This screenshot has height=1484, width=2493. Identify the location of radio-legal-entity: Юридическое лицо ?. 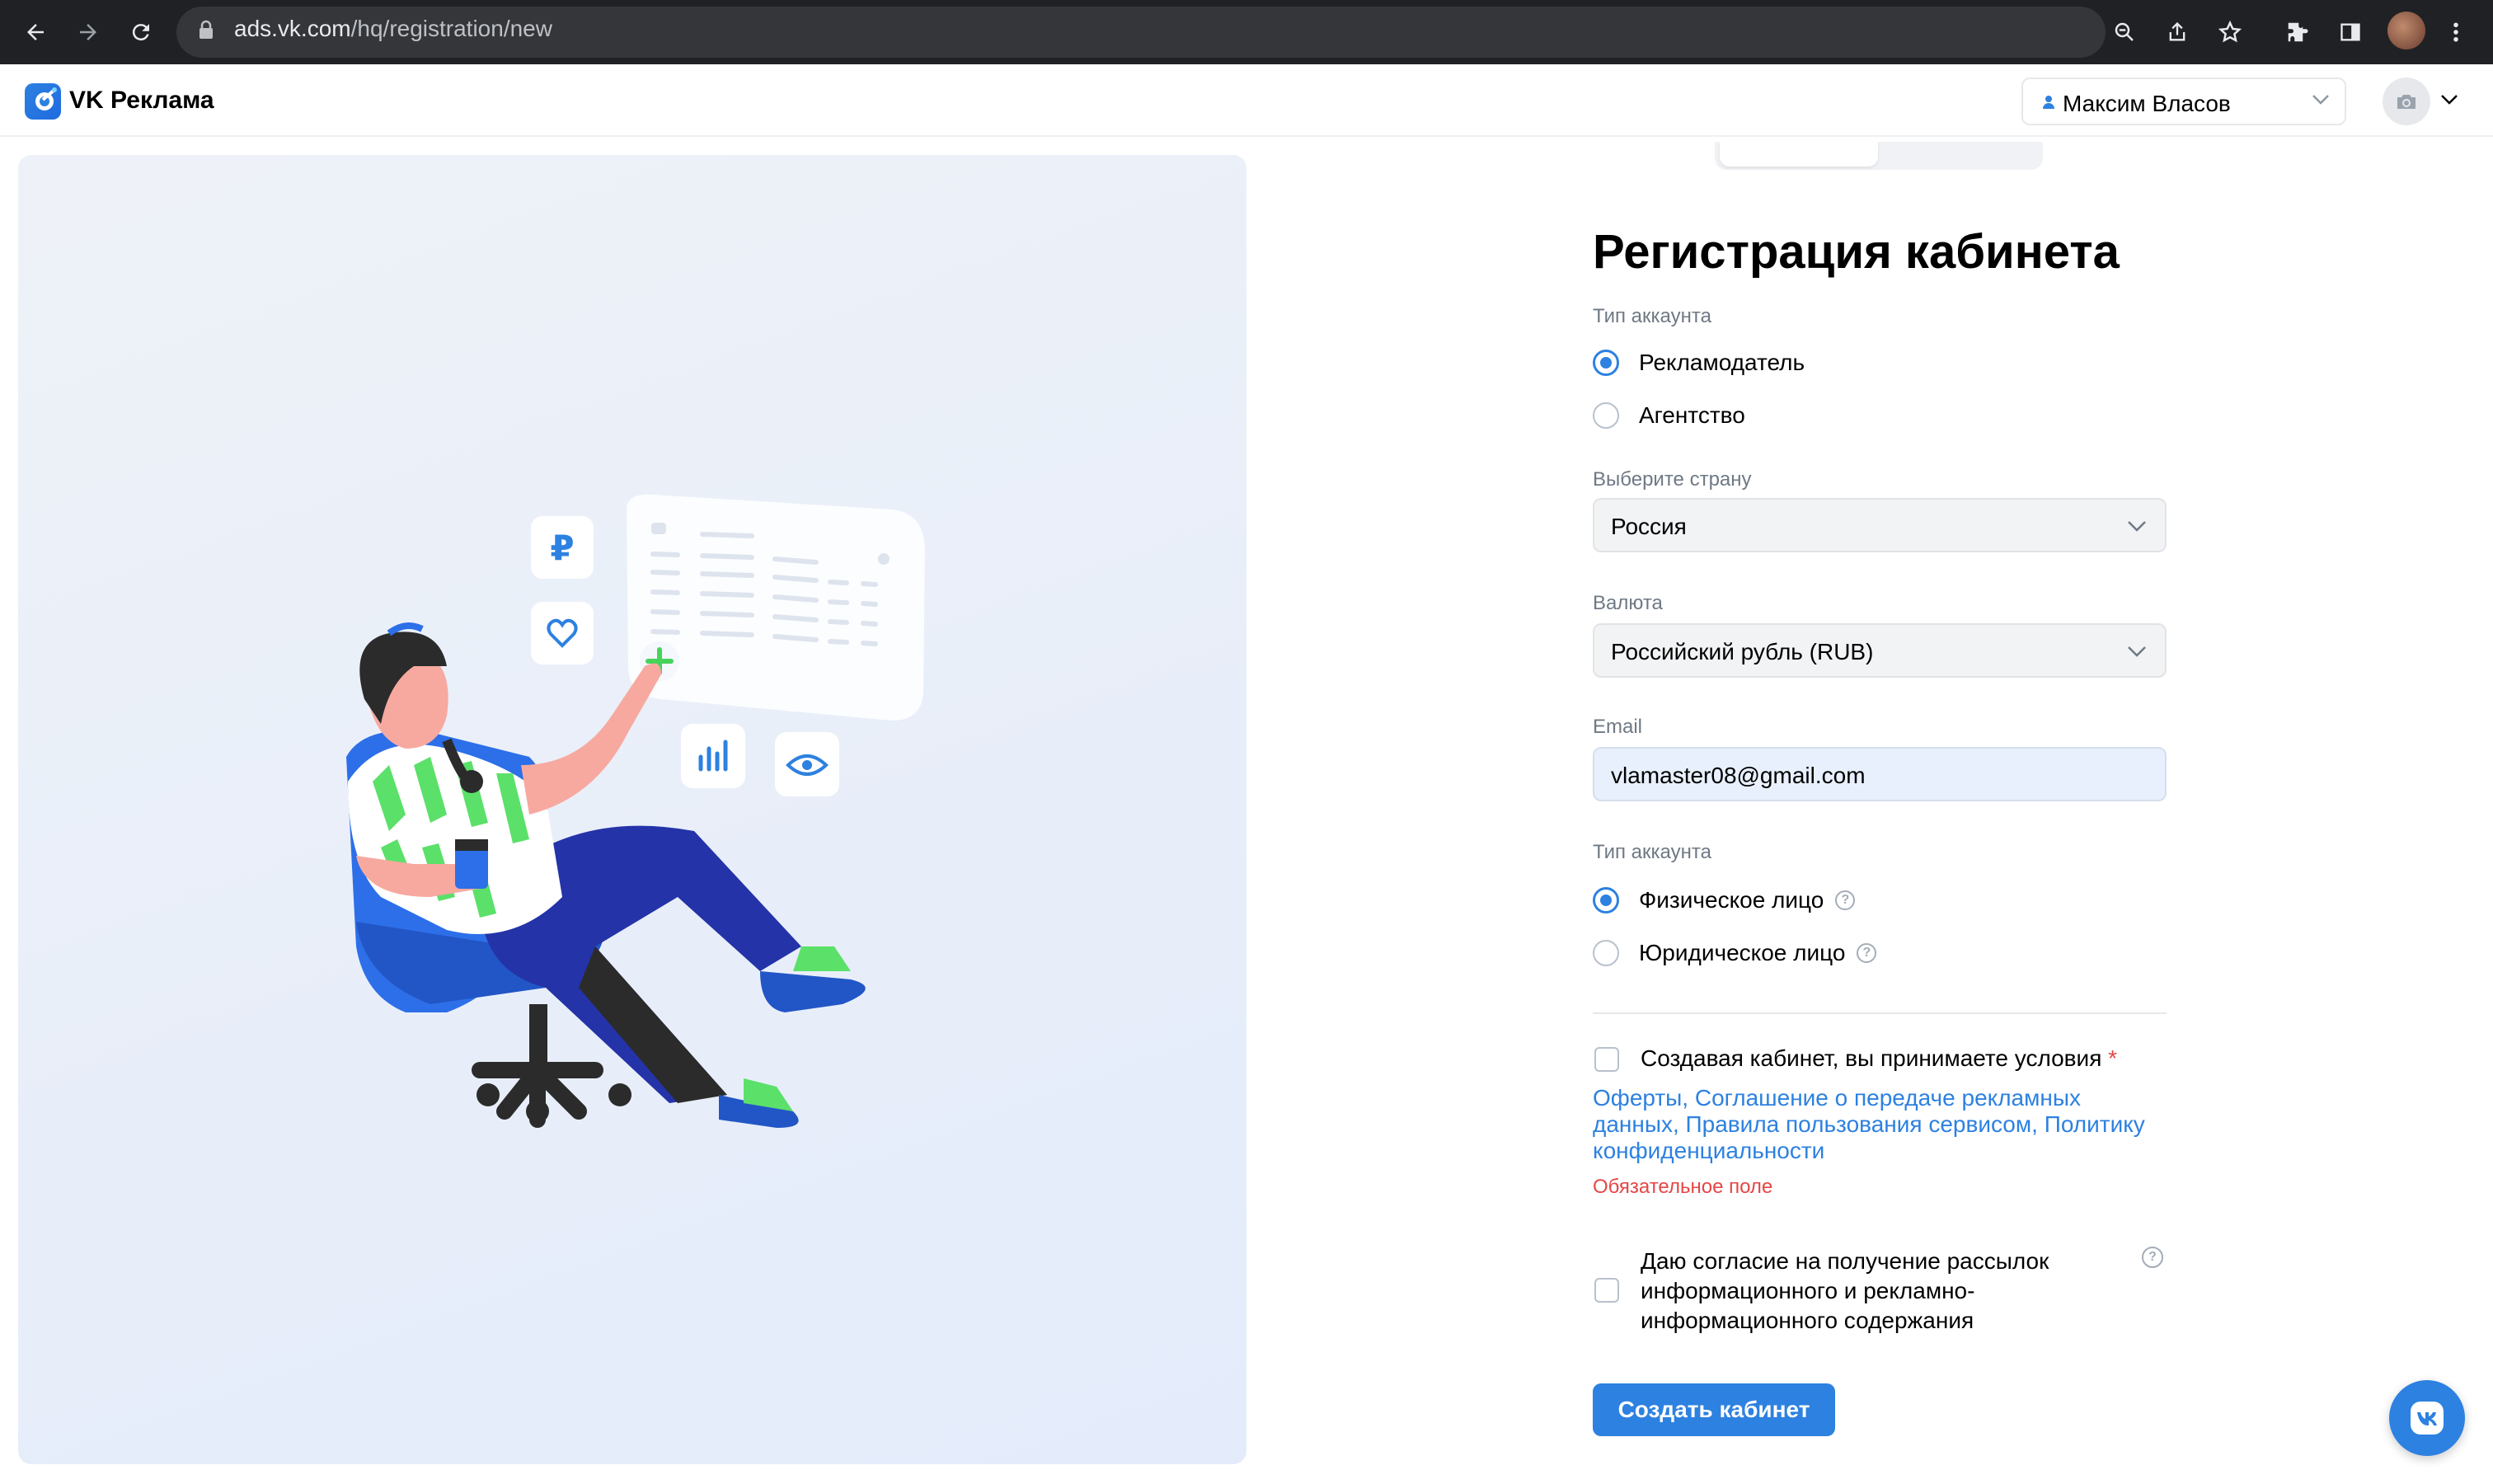
(1735, 953).